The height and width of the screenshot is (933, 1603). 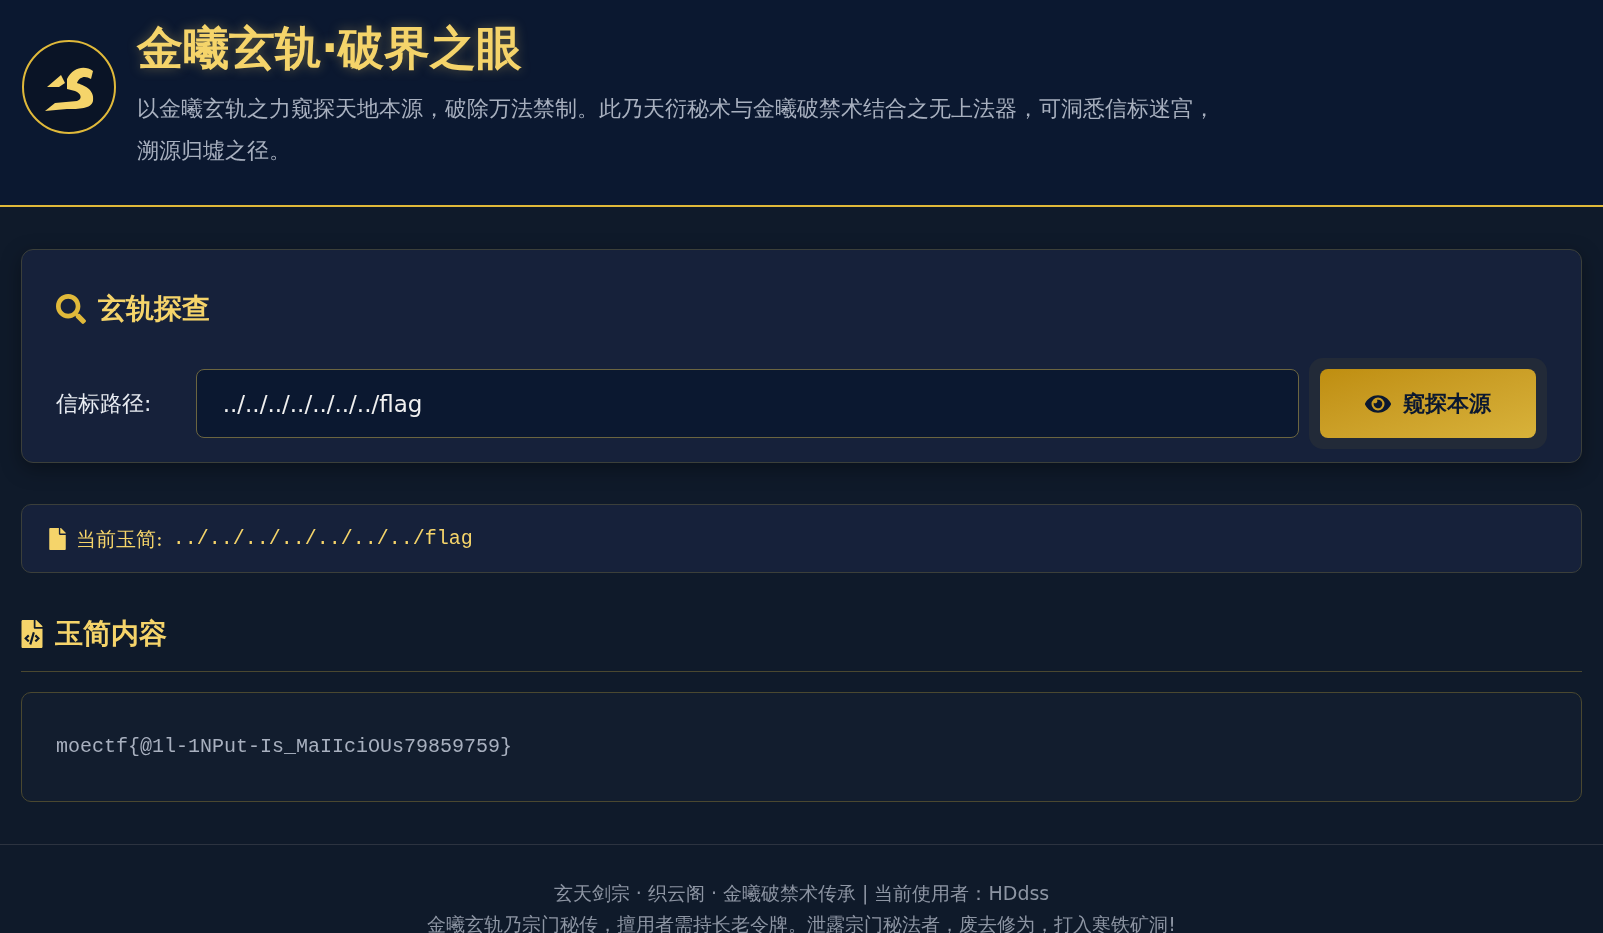 I want to click on section-title: 玉简内容, so click(x=111, y=634).